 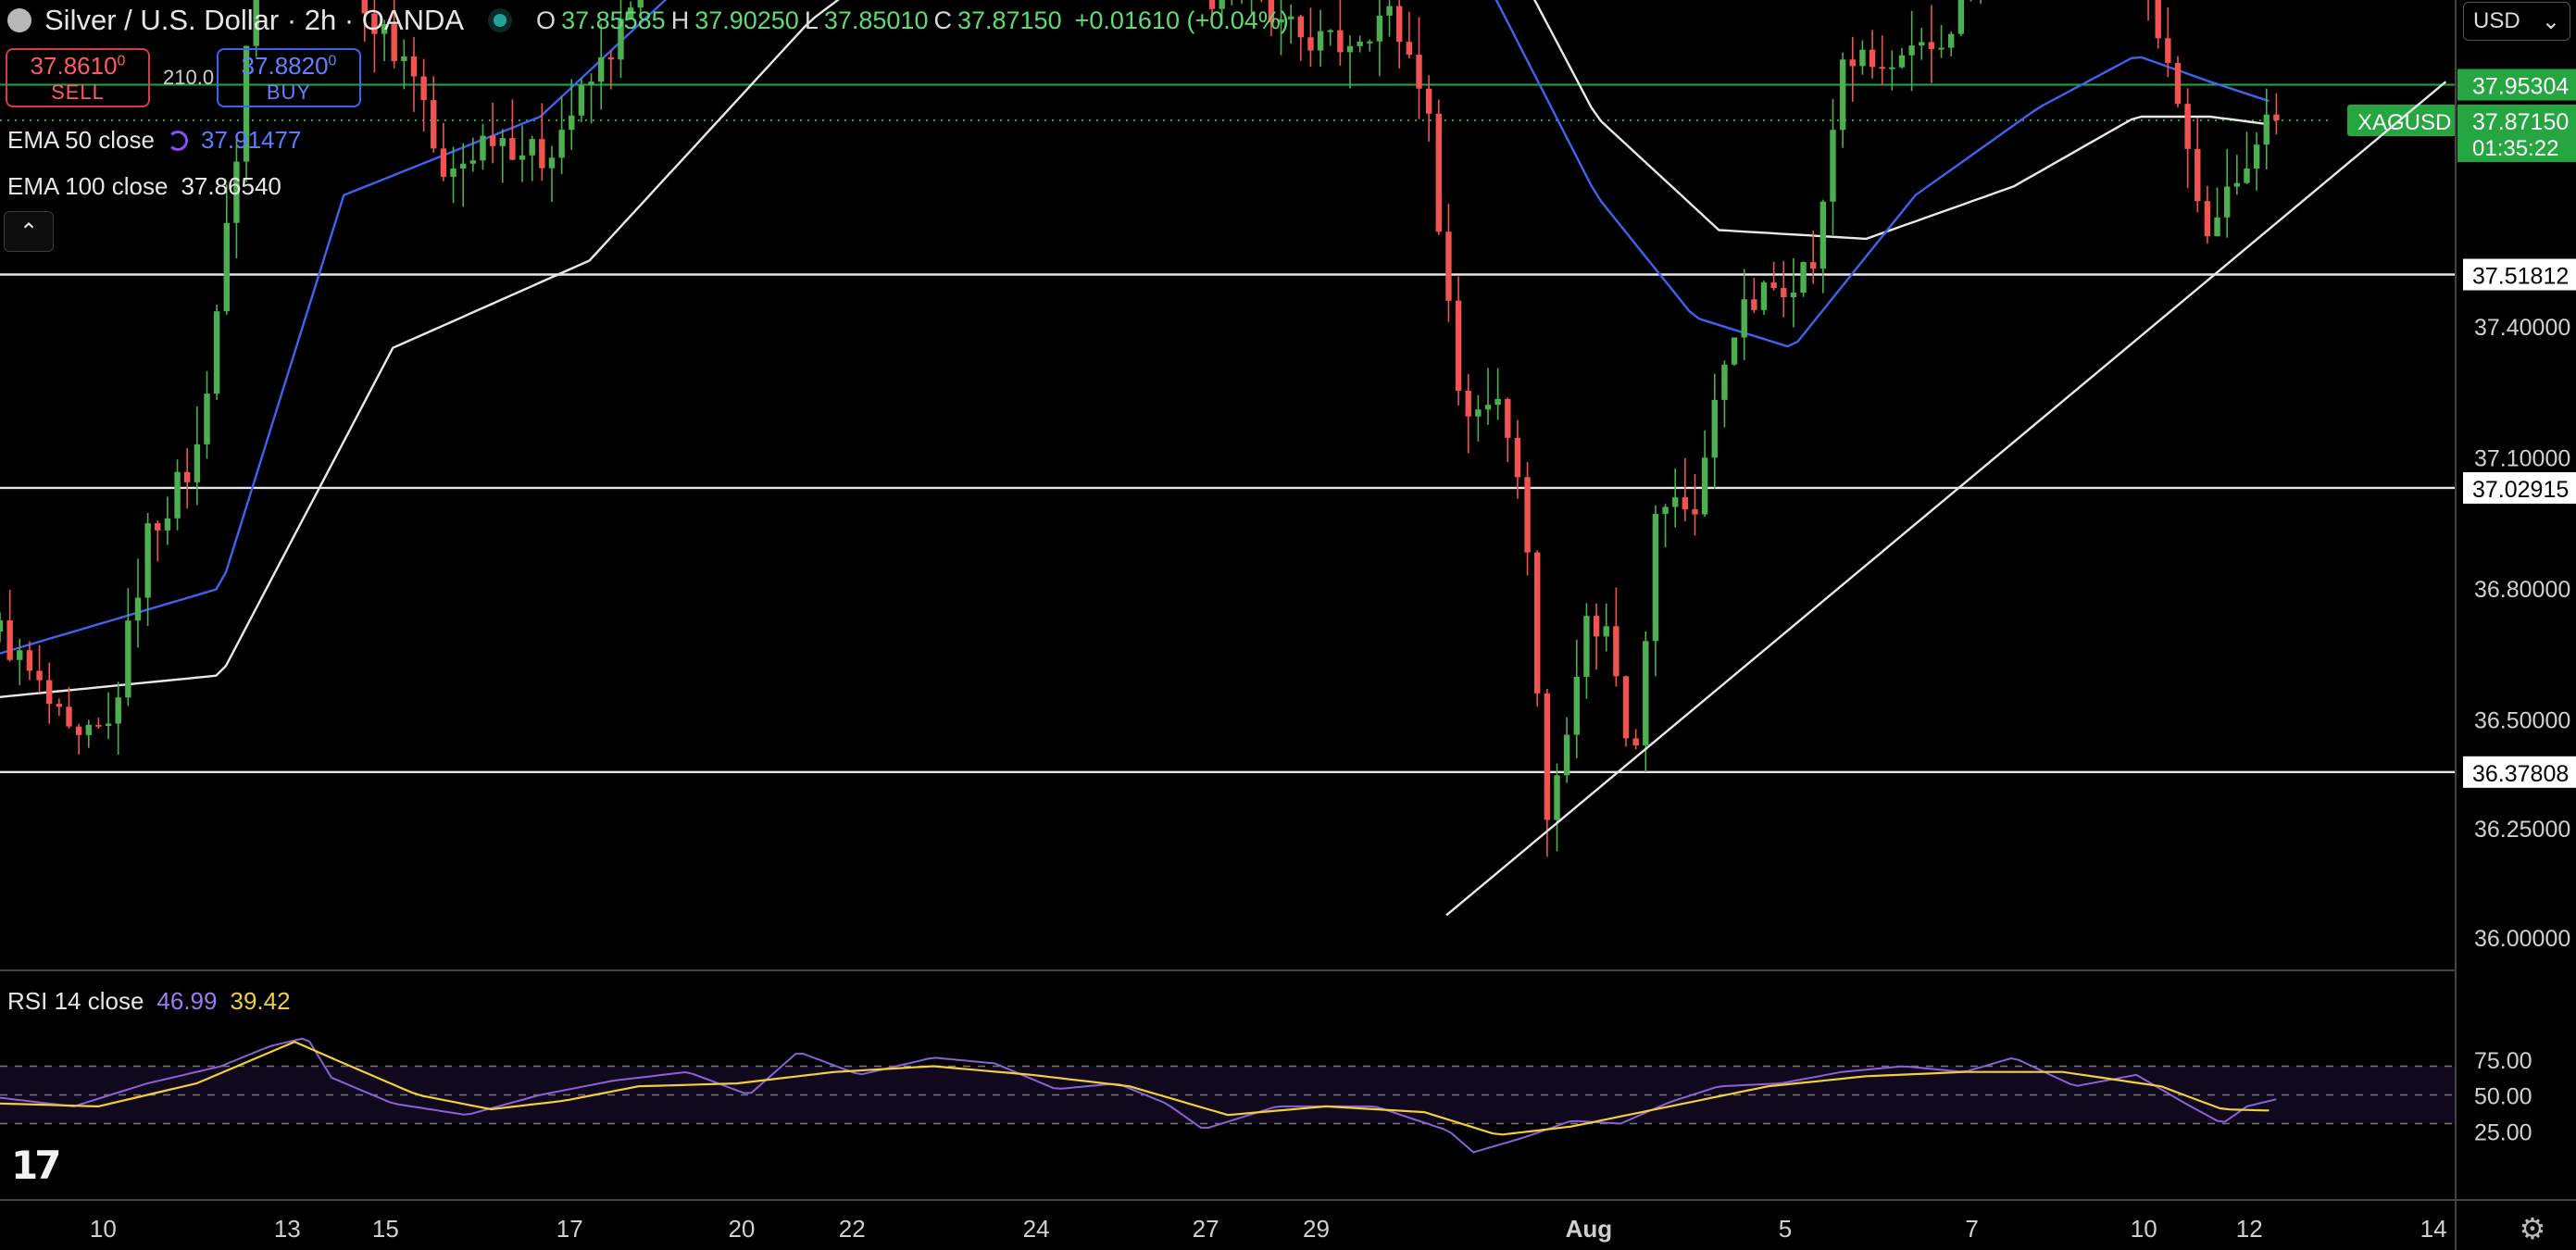 What do you see at coordinates (19, 20) in the screenshot?
I see `silver-symbol-icon` at bounding box center [19, 20].